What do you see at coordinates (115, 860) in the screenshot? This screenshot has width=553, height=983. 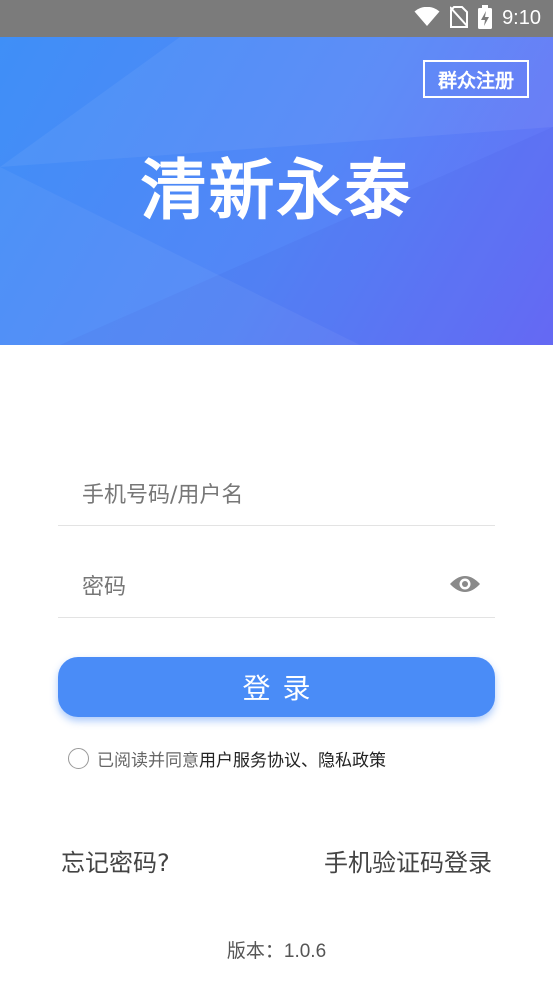 I see `forgot-password-link: 忘记密码?` at bounding box center [115, 860].